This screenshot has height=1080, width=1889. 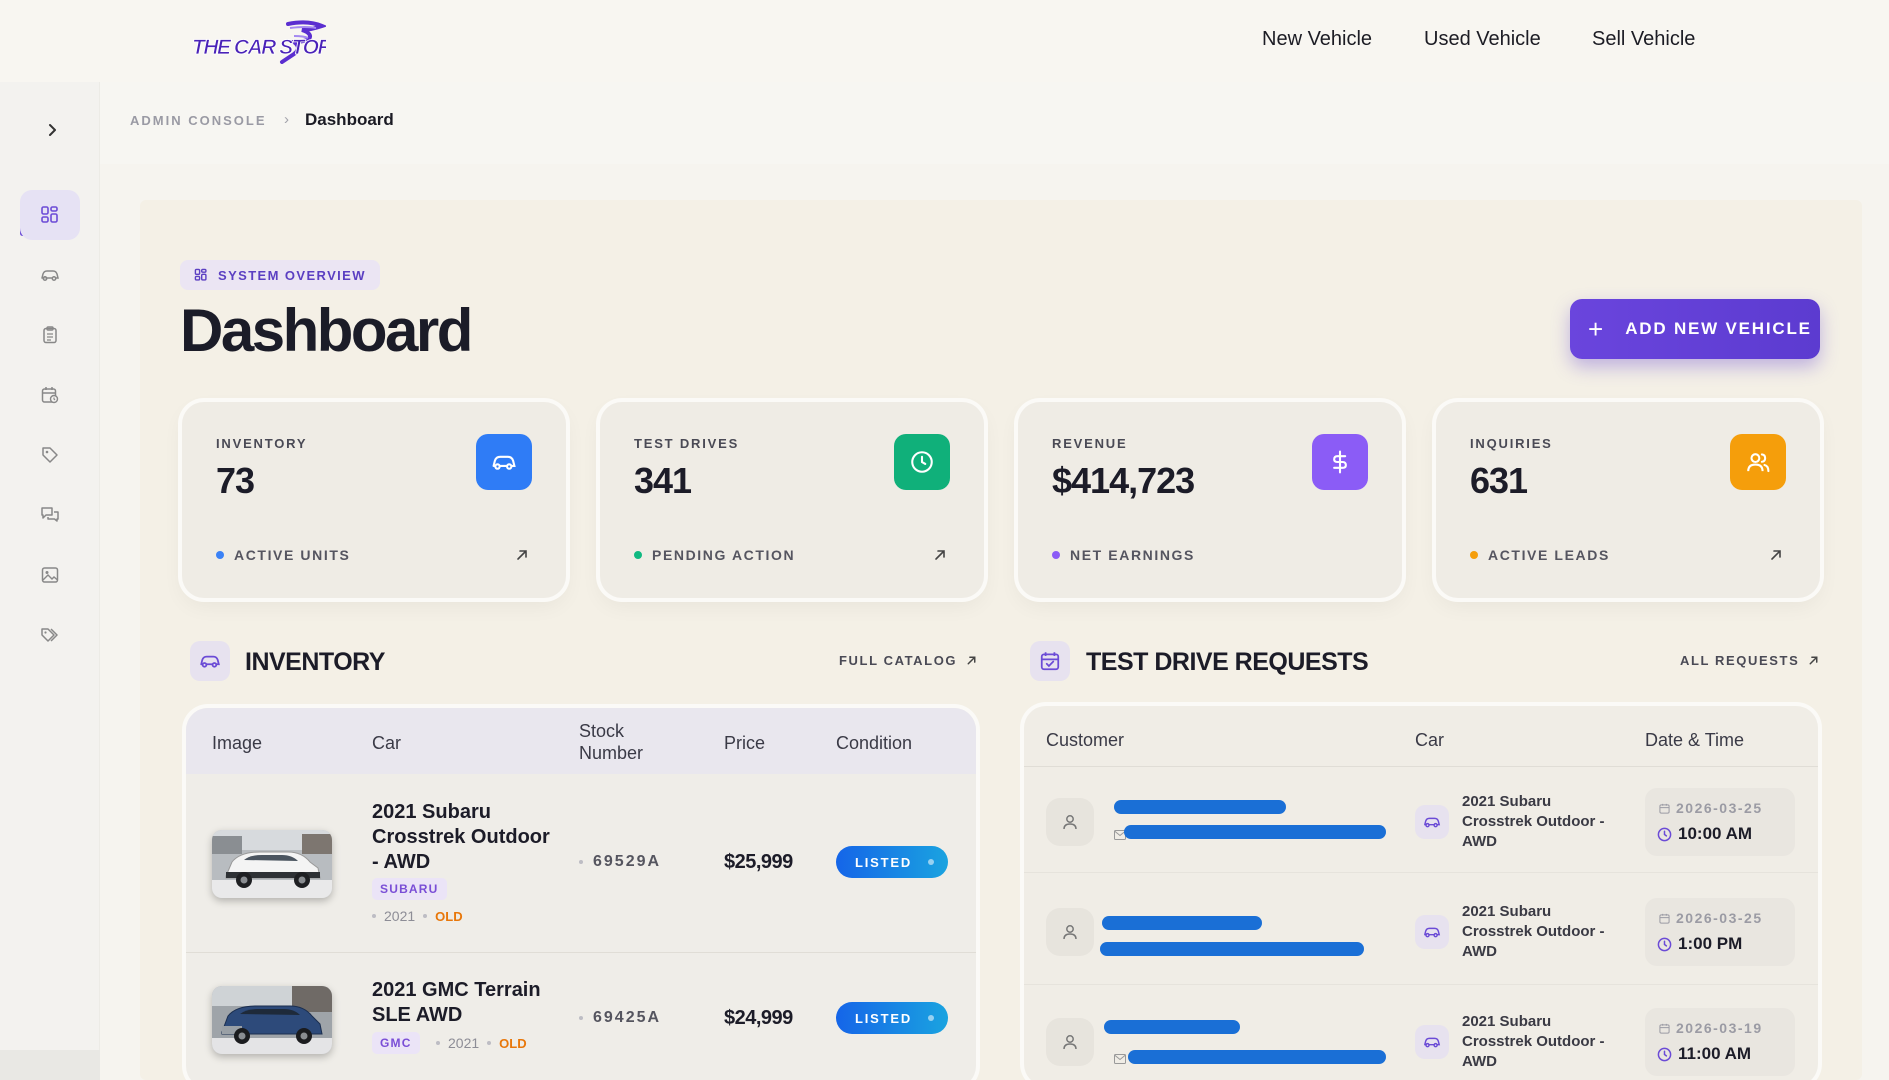 What do you see at coordinates (1758, 462) in the screenshot?
I see `users-icon` at bounding box center [1758, 462].